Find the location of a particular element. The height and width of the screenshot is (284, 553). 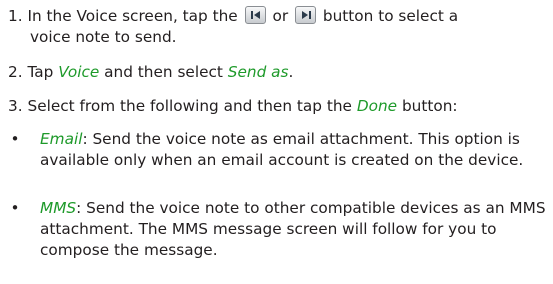

step-text: . is located at coordinates (291, 72).